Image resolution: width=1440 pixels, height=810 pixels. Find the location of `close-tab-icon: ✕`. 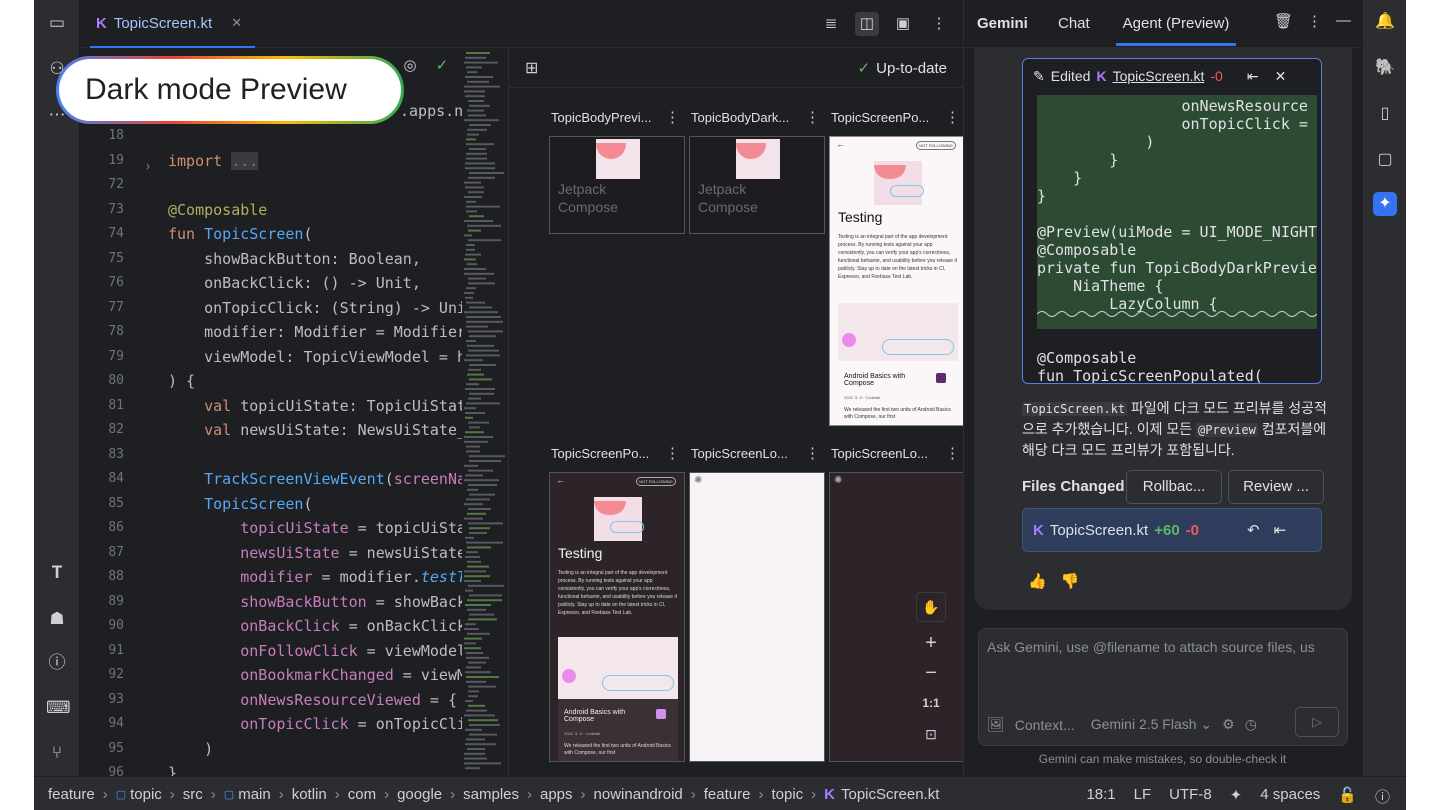

close-tab-icon: ✕ is located at coordinates (236, 23).